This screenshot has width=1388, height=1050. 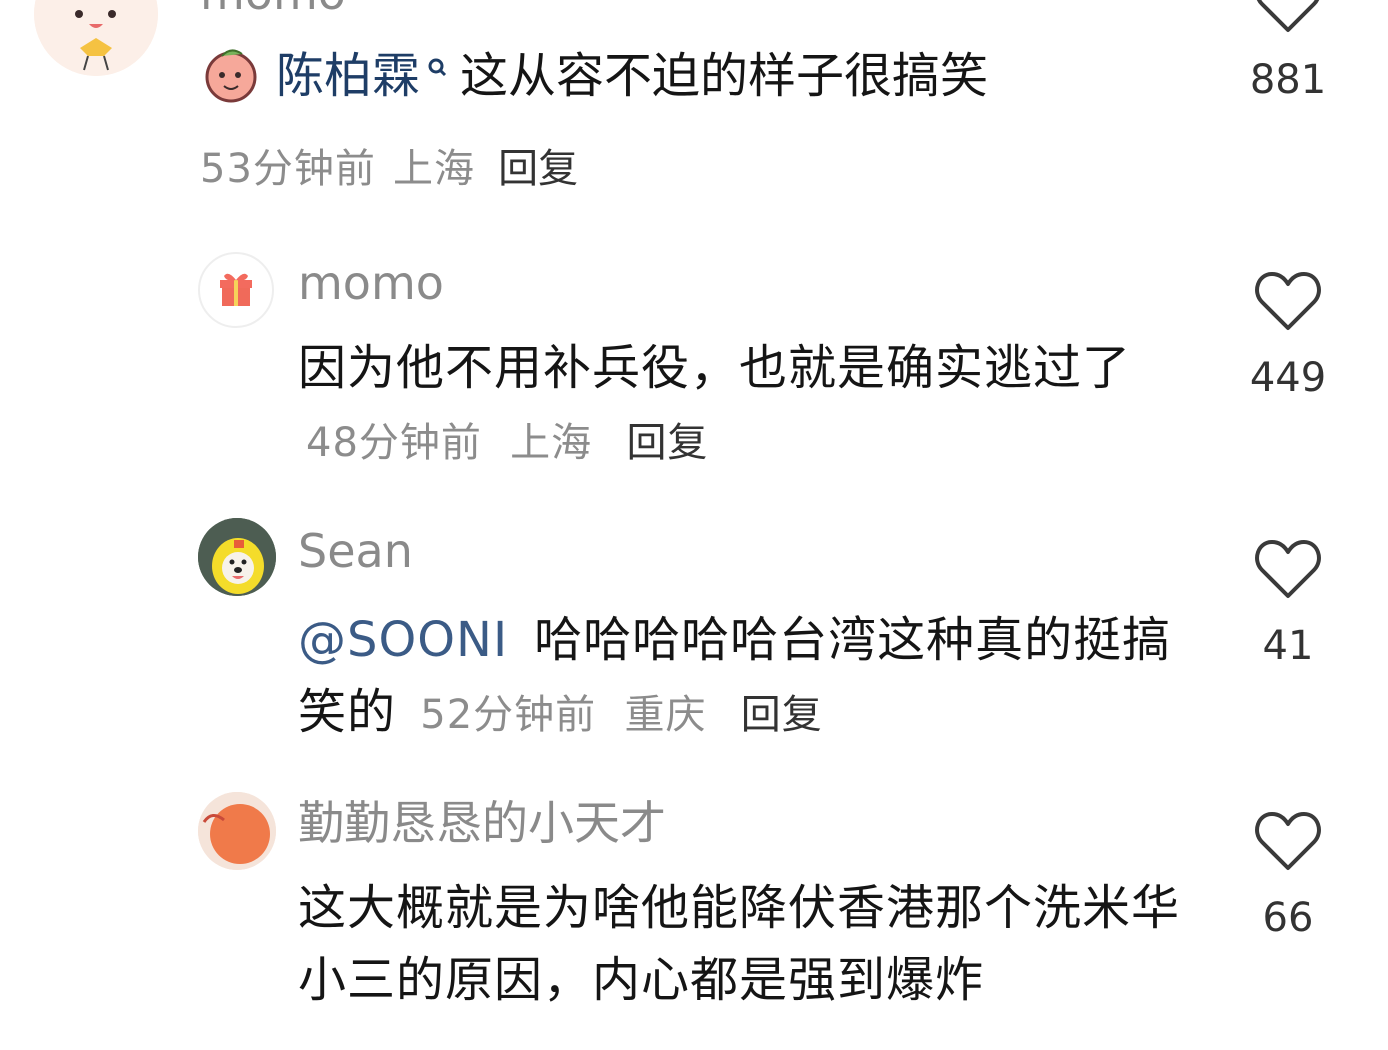 What do you see at coordinates (715, 368) in the screenshot?
I see `comment-text: 因为他不用补兵役，也就是确实逃过了` at bounding box center [715, 368].